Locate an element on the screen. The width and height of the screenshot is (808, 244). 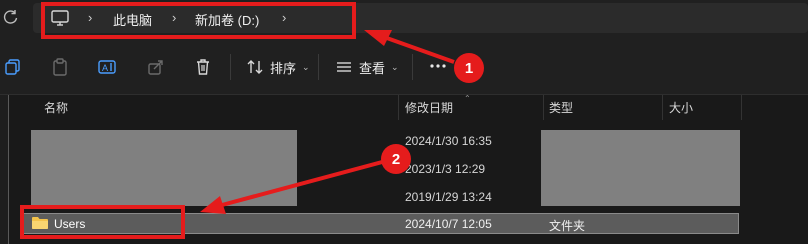
row-type: 文件夹 is located at coordinates (567, 225).